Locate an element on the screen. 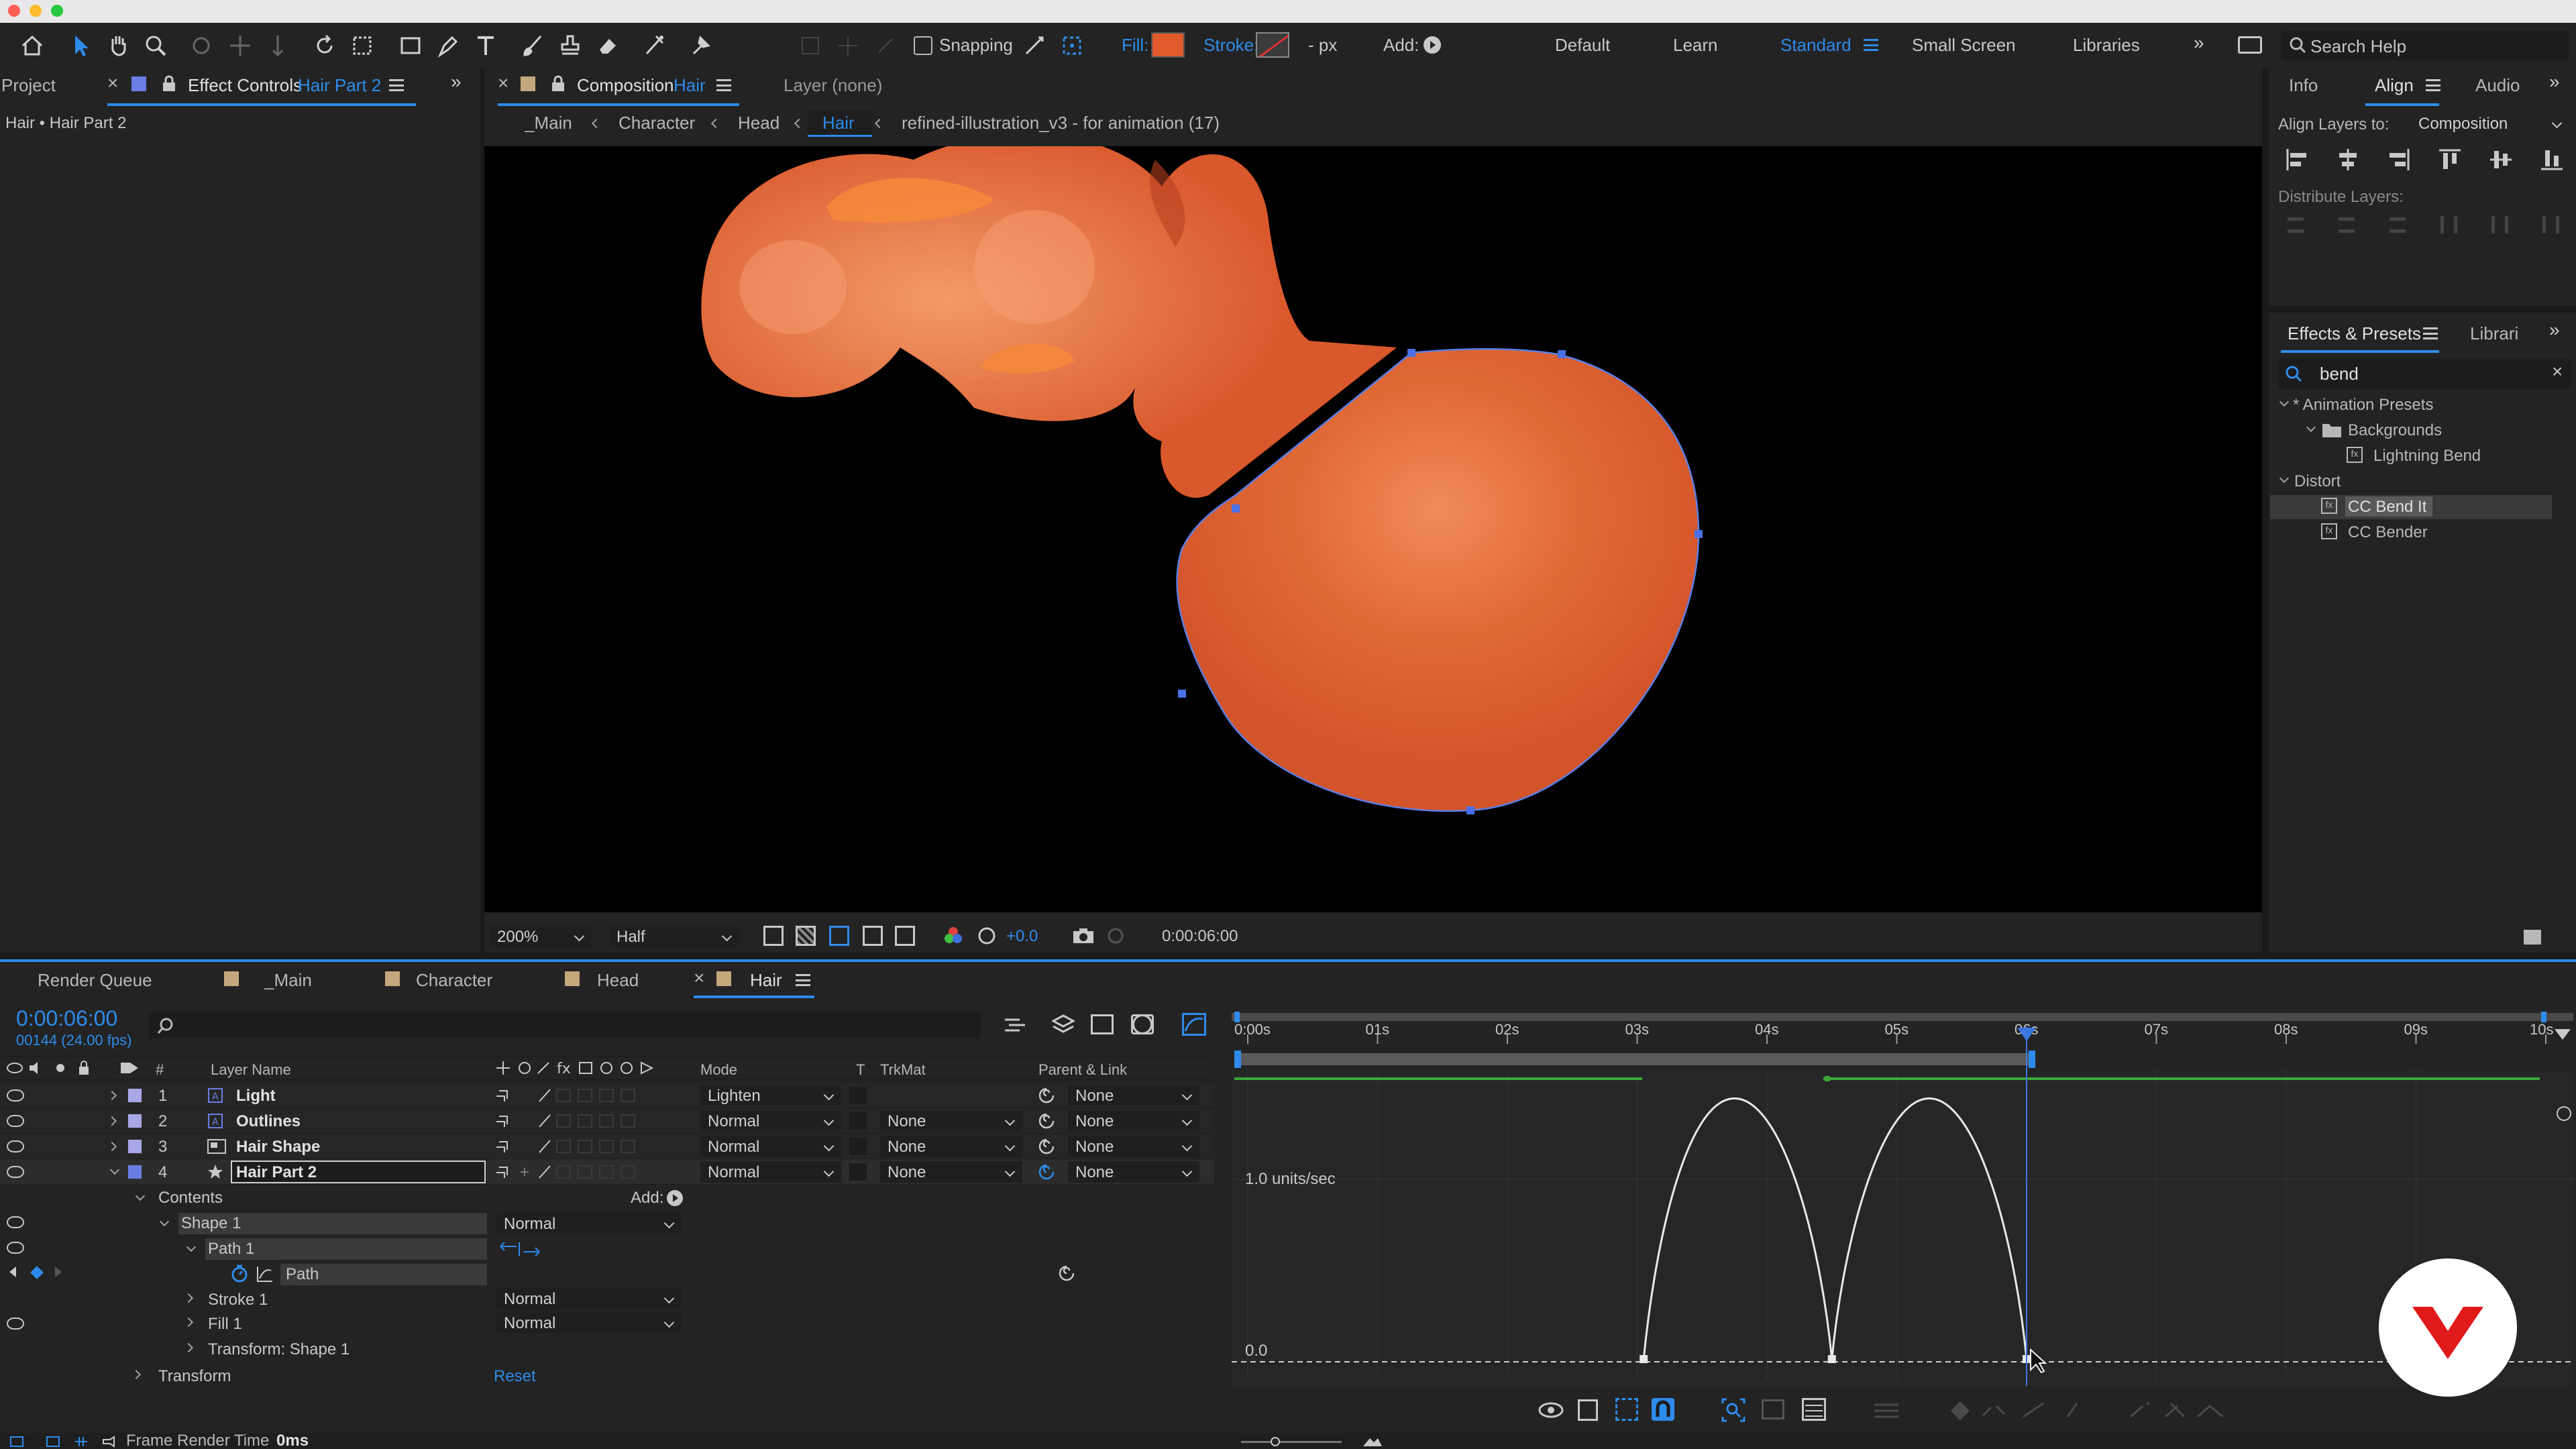 The image size is (2576, 1449). layer-name: Outlines is located at coordinates (268, 1121).